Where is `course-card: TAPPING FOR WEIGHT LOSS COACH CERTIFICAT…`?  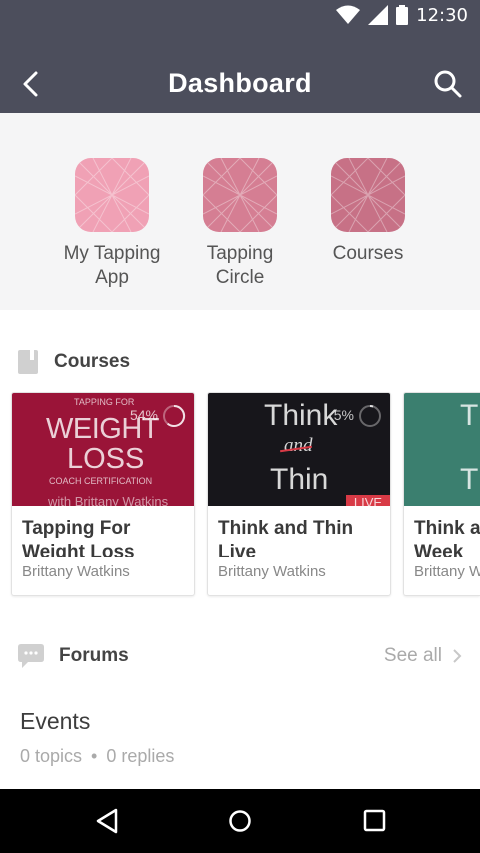
course-card: TAPPING FOR WEIGHT LOSS COACH CERTIFICAT… is located at coordinates (103, 494).